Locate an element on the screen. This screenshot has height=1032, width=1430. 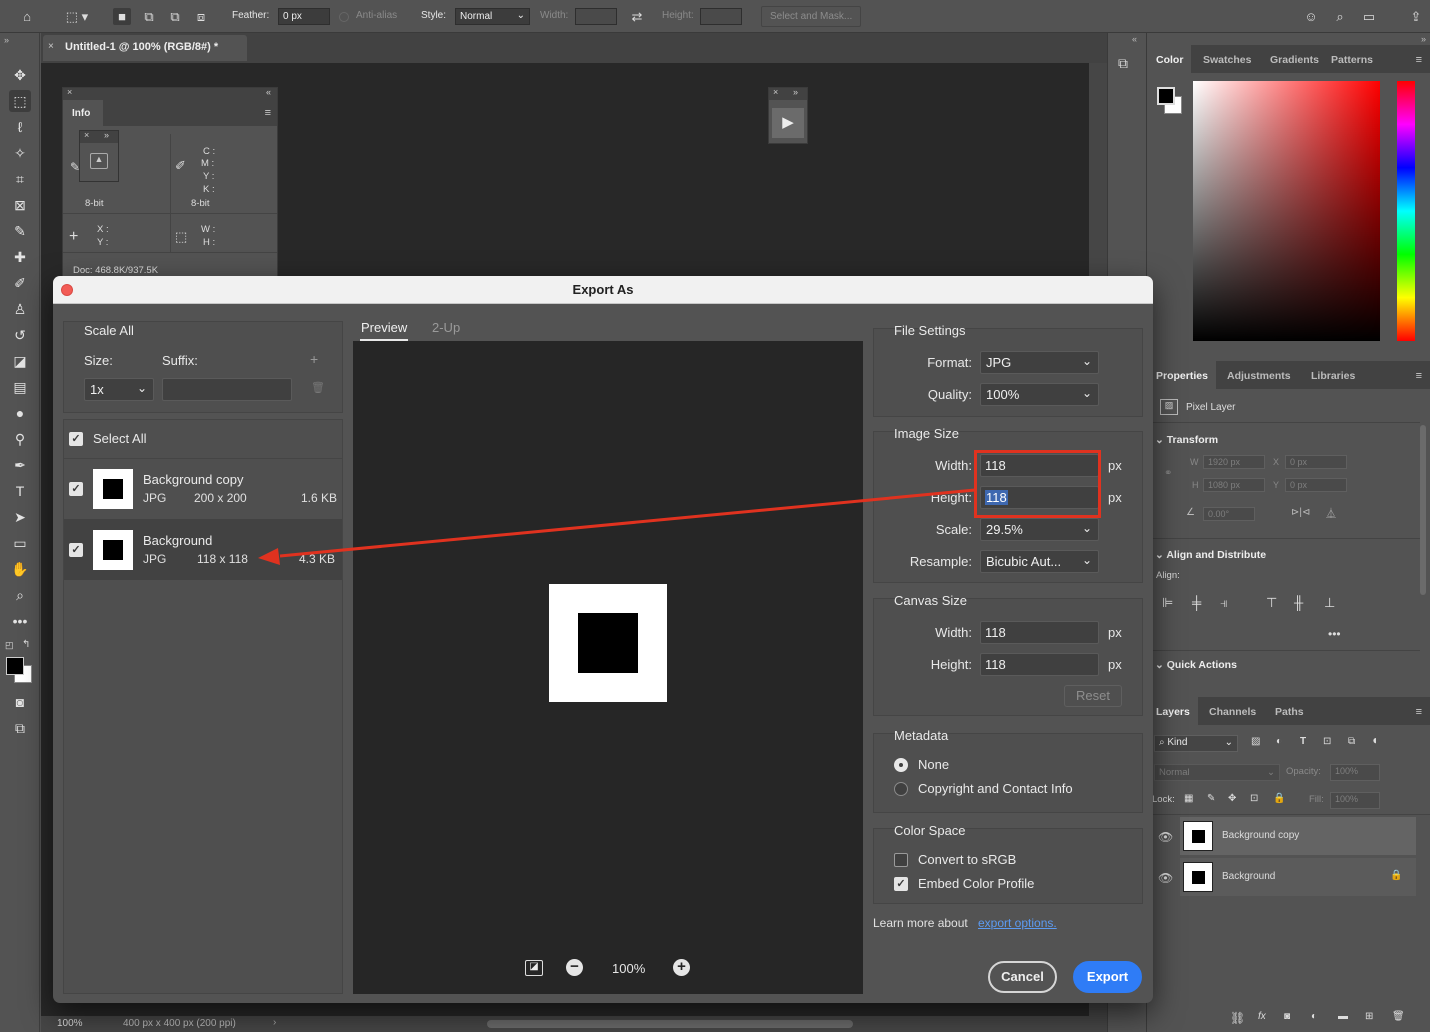
workspace-icon: ▭ is located at coordinates (1369, 16).